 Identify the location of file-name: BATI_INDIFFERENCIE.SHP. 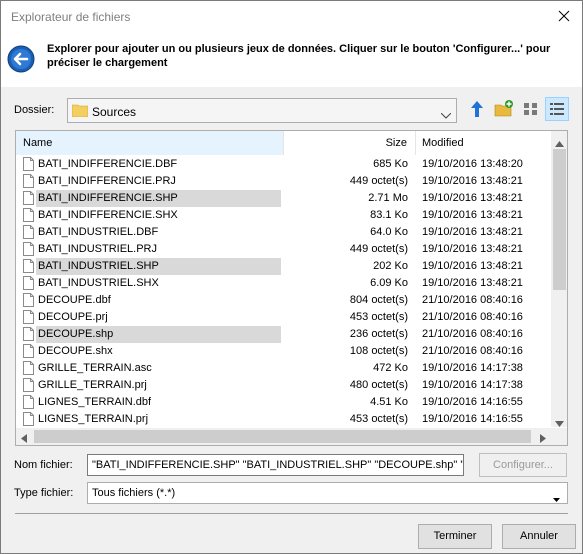
(108, 198).